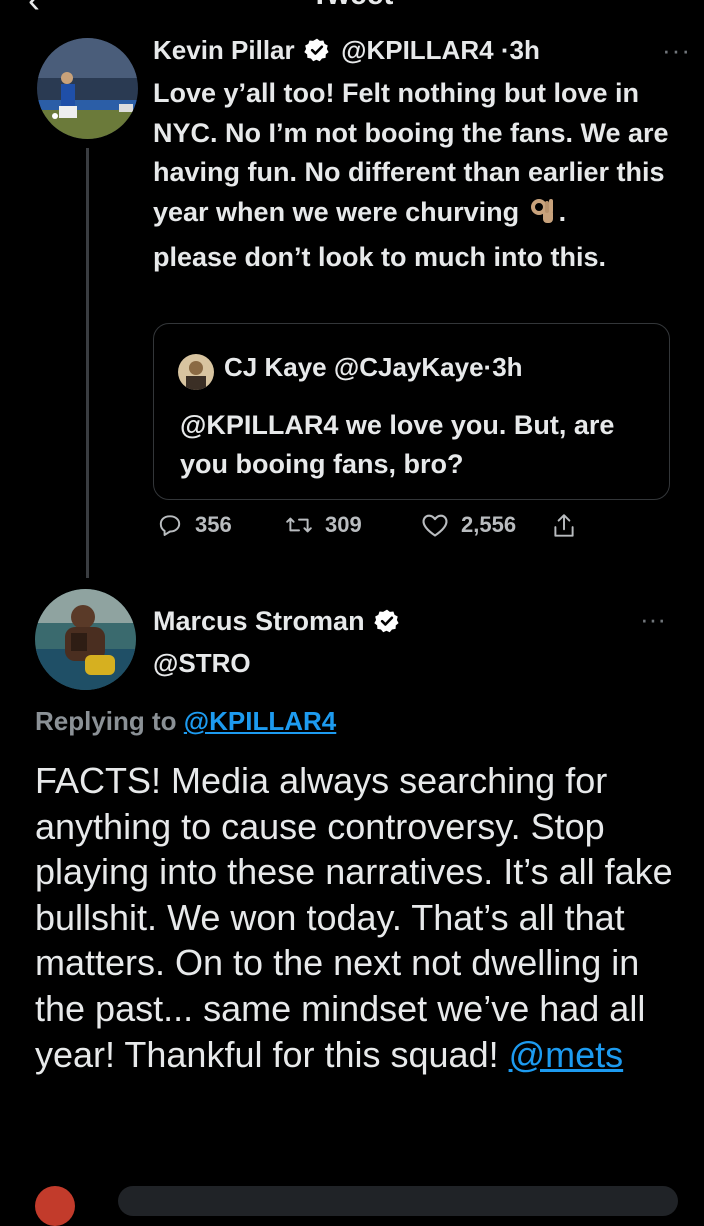  What do you see at coordinates (170, 525) in the screenshot?
I see `reply-icon` at bounding box center [170, 525].